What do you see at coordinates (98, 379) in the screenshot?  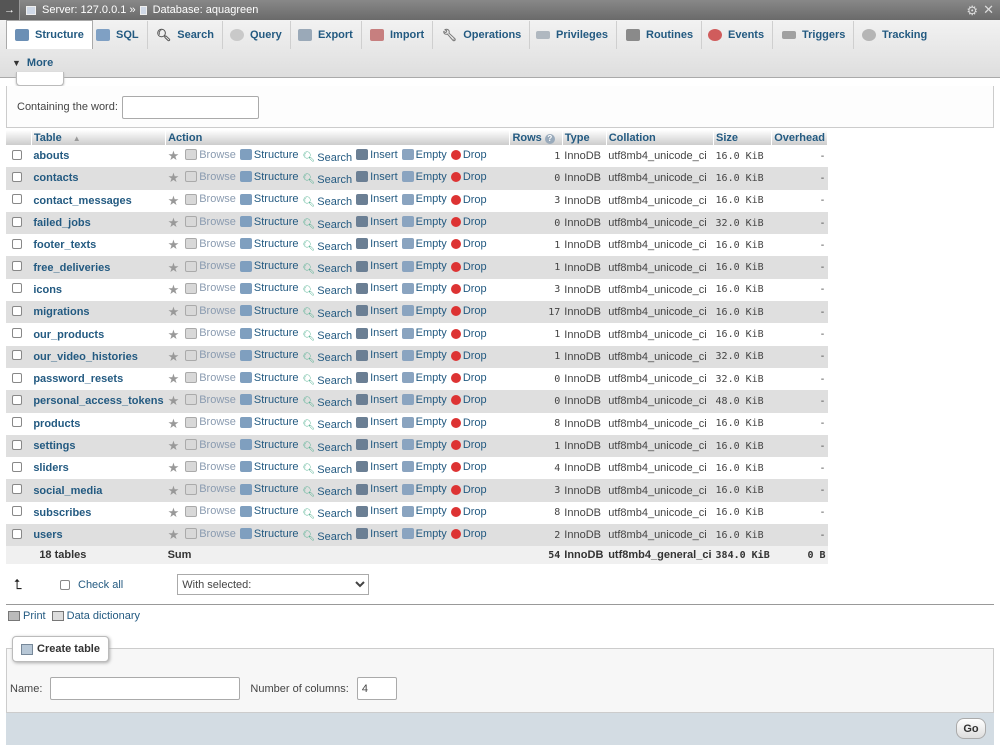 I see `table-name-link: password_resets` at bounding box center [98, 379].